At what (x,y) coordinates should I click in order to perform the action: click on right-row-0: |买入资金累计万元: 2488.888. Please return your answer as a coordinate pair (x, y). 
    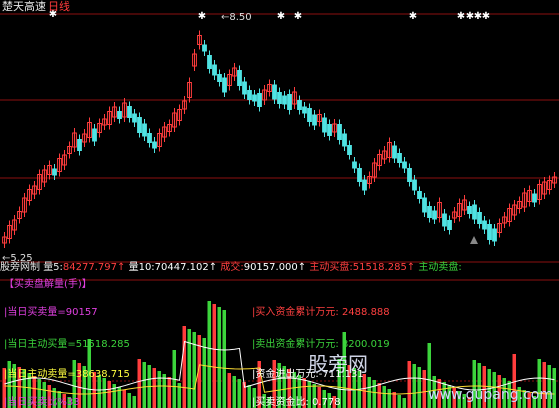
    Looking at the image, I should click on (321, 312).